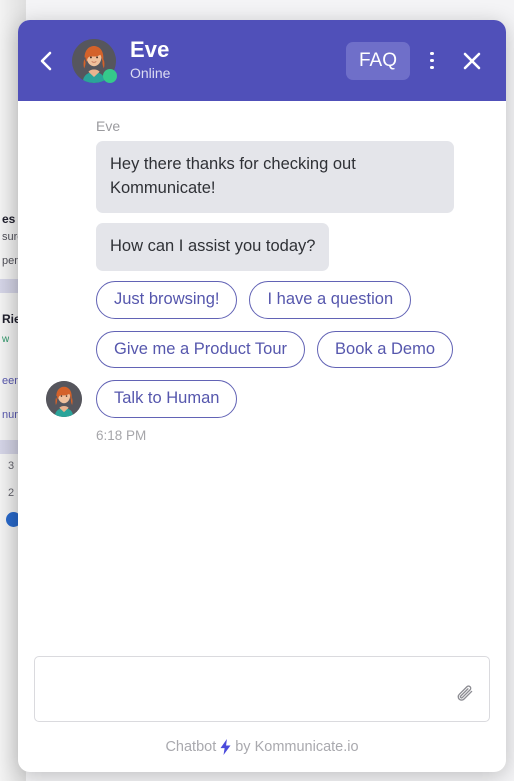  Describe the element at coordinates (225, 747) in the screenshot. I see `bolt-icon` at that location.